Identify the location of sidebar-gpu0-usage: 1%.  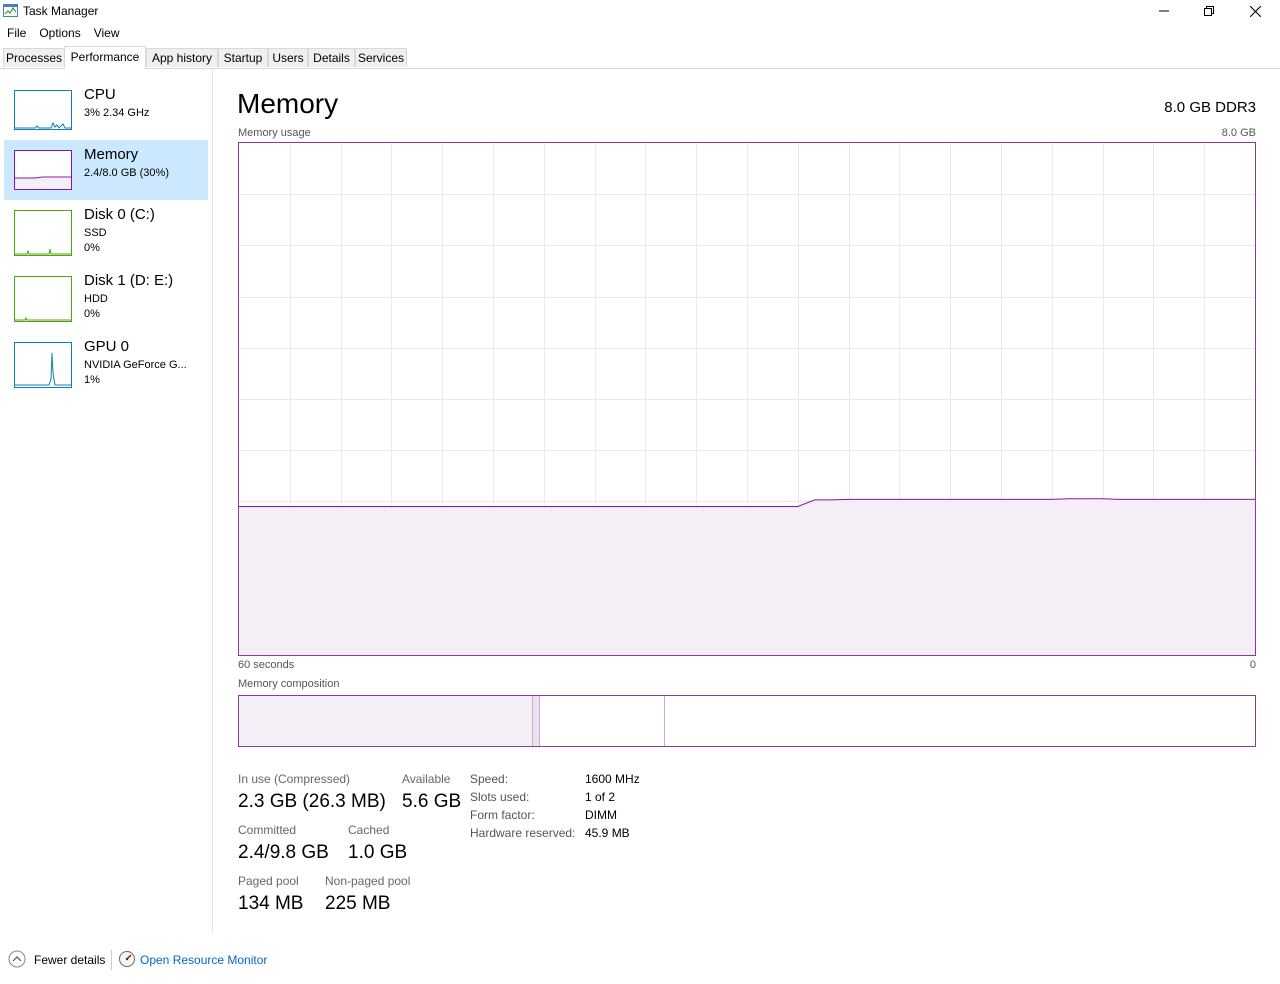
(92, 380).